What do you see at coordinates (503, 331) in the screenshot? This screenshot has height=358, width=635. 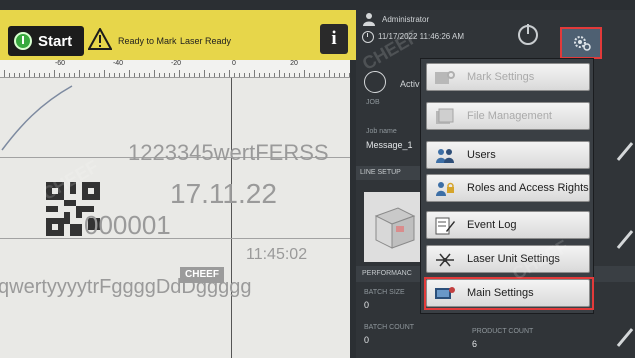 I see `product-count-label: PRODUCT COUNT` at bounding box center [503, 331].